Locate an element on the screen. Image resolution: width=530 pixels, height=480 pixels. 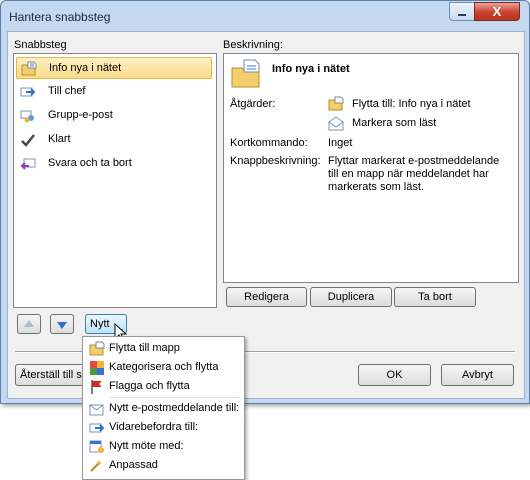
menu-item-label: Vidarebefordra till: is located at coordinates (154, 427).